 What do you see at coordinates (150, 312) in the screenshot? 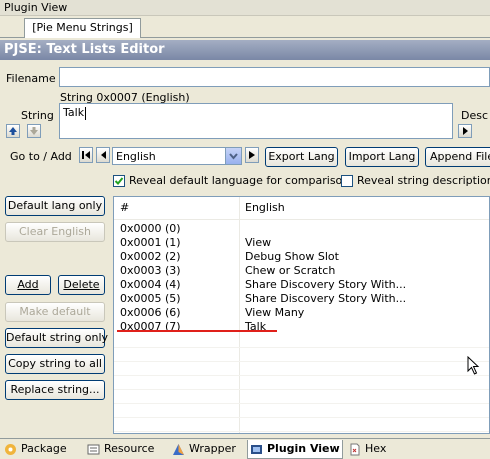
I see `row-id: 0x0006 (6)` at bounding box center [150, 312].